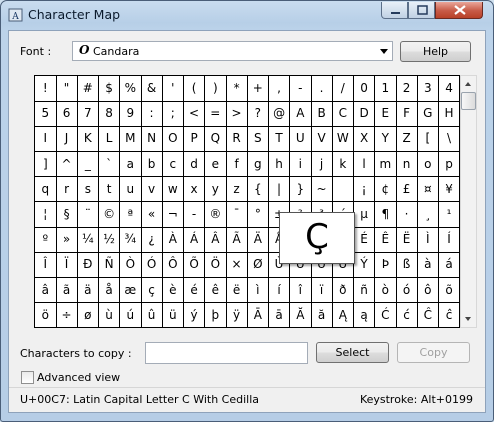 The image size is (494, 422). Describe the element at coordinates (194, 189) in the screenshot. I see `char-cell: x` at that location.